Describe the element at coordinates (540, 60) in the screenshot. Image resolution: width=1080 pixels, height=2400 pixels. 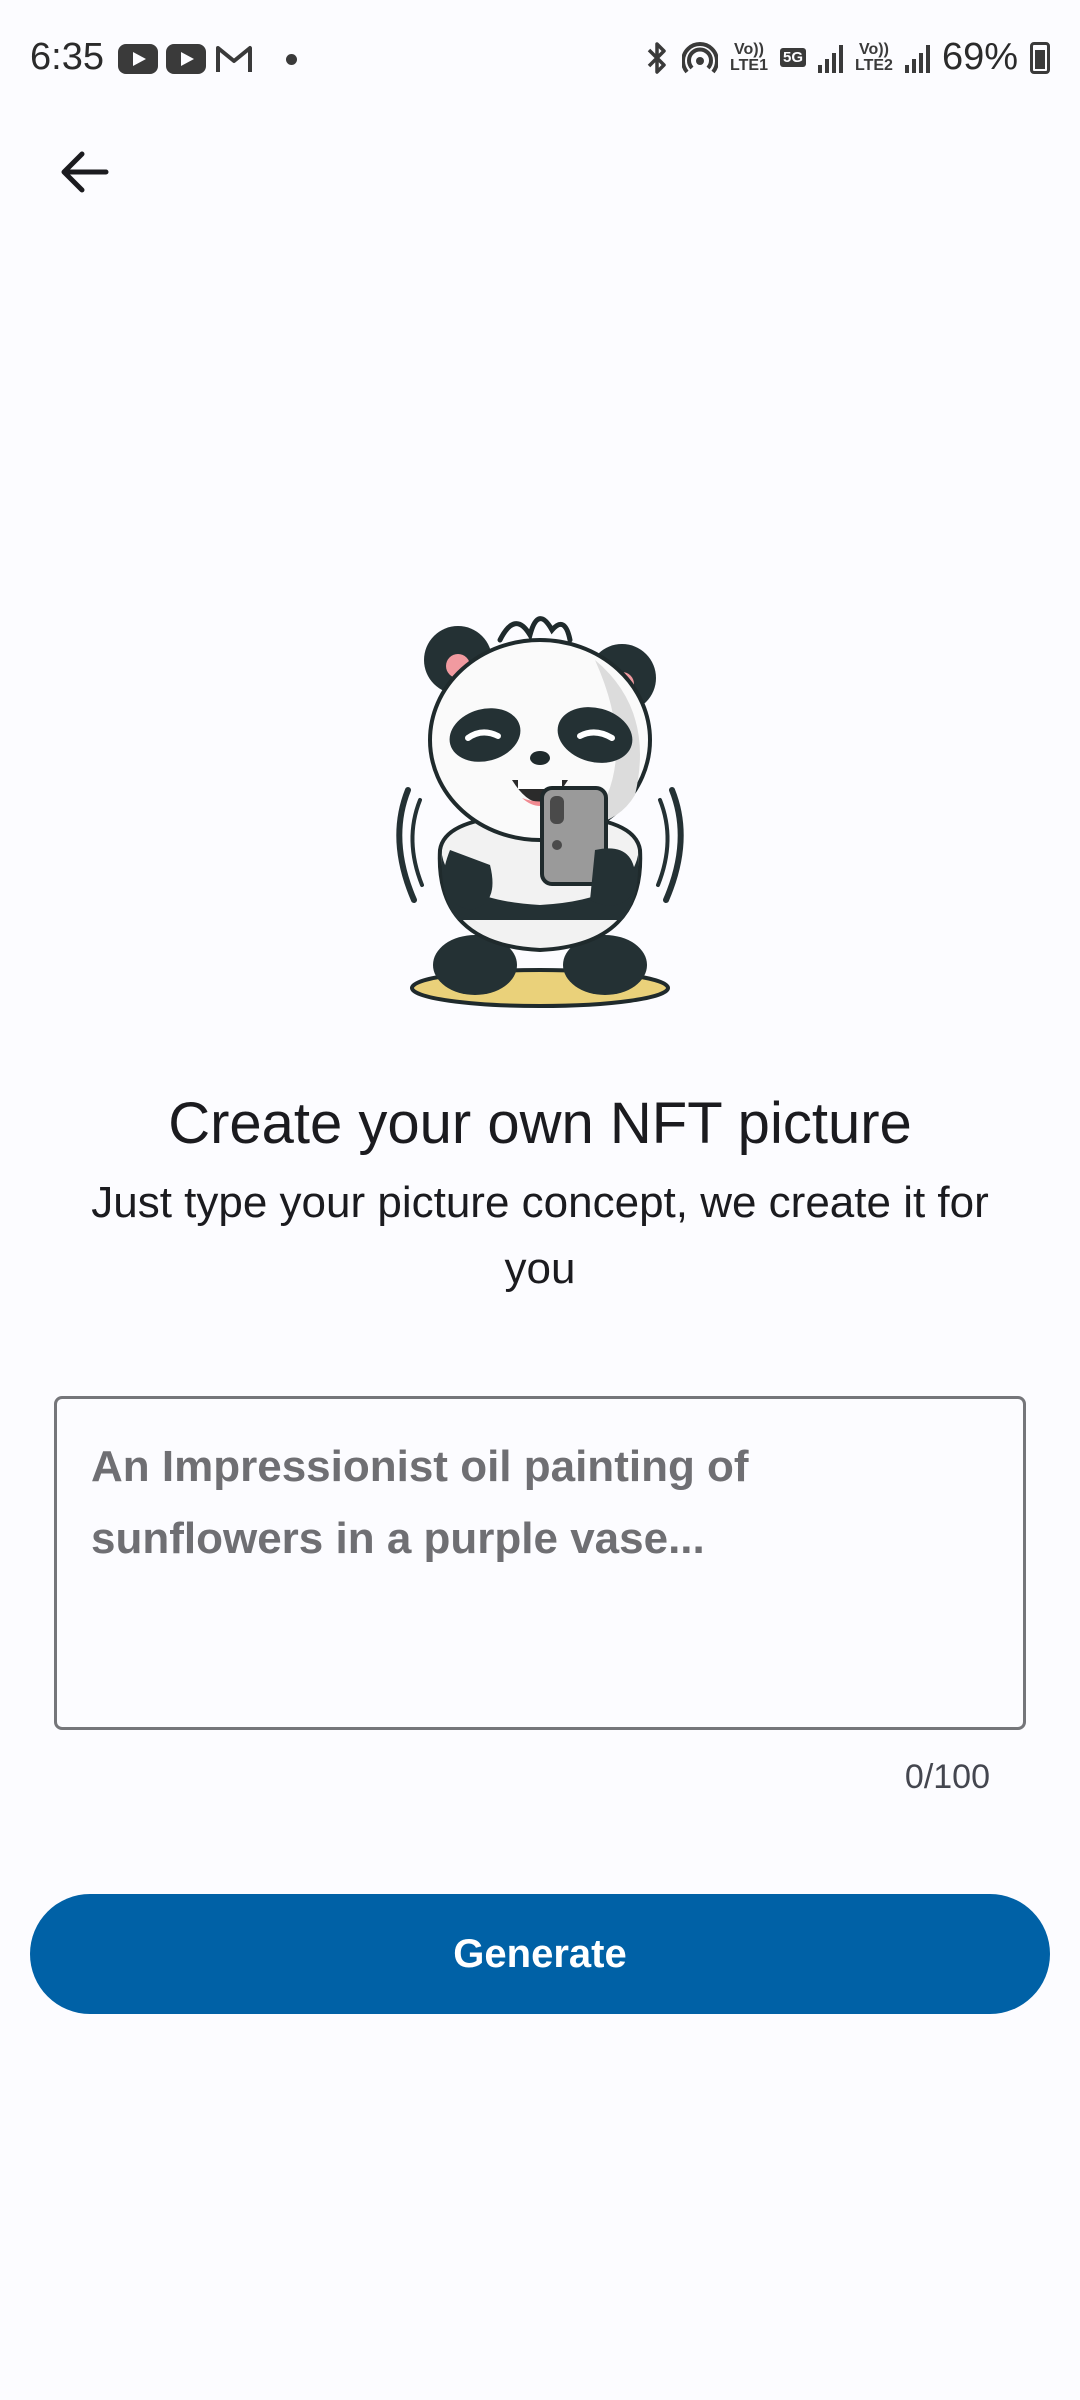
I see `status-bar: 6:35 Vo)) LTE1 5G Vo)) LTE2 69%` at that location.